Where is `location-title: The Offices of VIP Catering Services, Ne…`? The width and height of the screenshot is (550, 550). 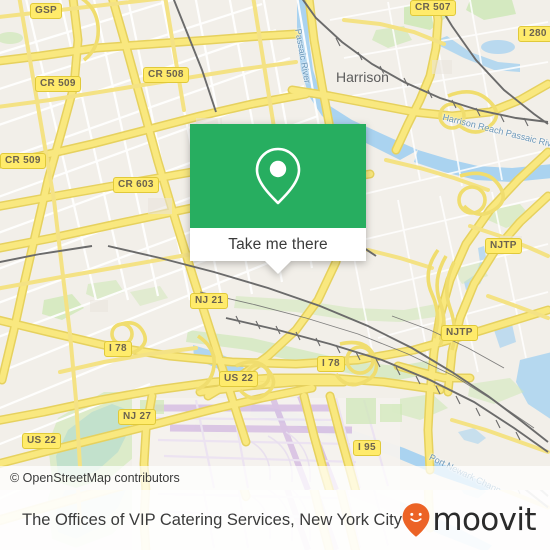 location-title: The Offices of VIP Catering Services, Ne… is located at coordinates (212, 519).